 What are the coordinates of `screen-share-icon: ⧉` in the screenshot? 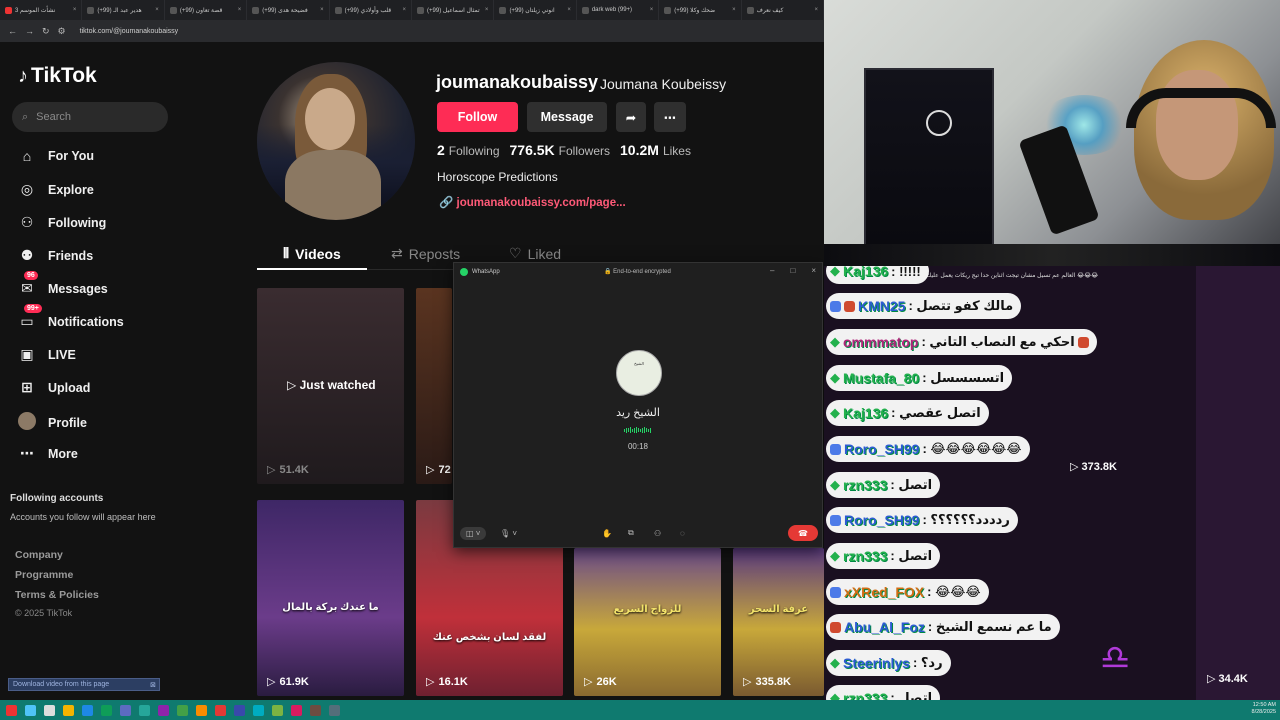 It's located at (631, 533).